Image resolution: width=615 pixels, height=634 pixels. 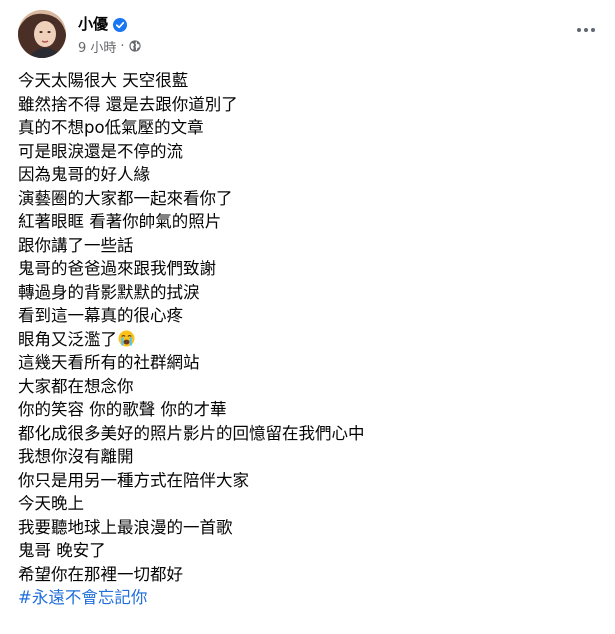 I want to click on post-line: 大家都在想念你, so click(x=76, y=386).